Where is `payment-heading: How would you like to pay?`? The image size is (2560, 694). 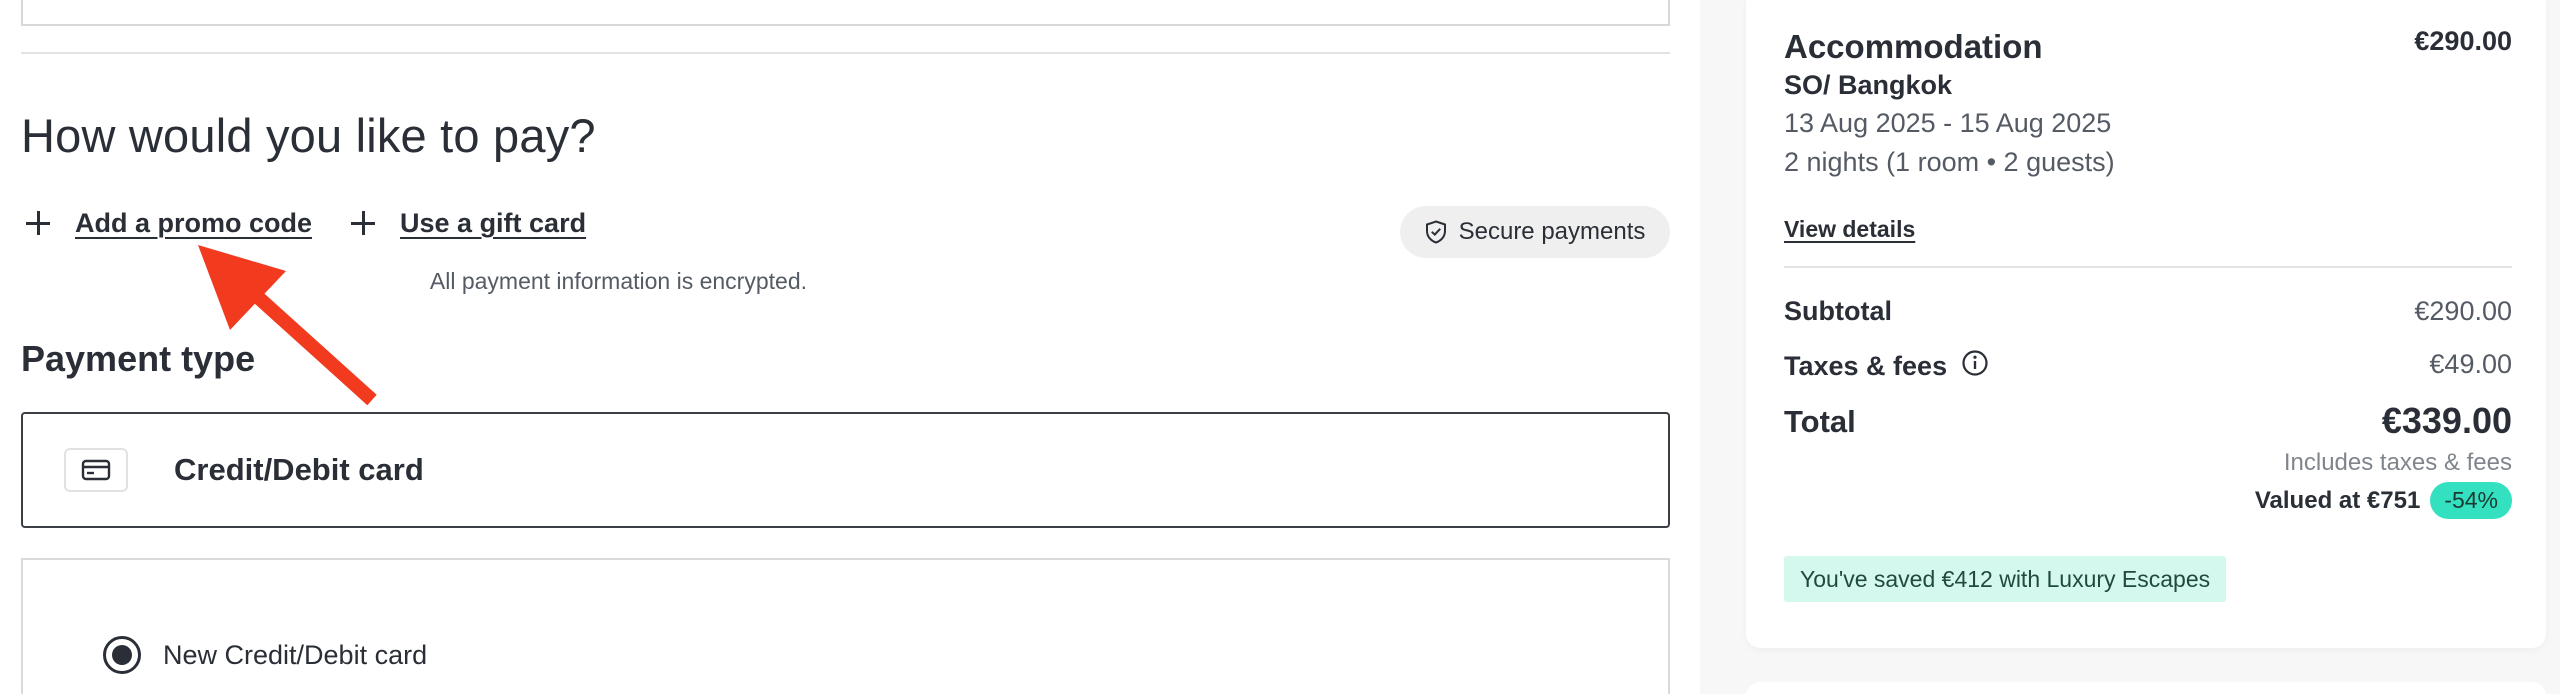 payment-heading: How would you like to pay? is located at coordinates (308, 135).